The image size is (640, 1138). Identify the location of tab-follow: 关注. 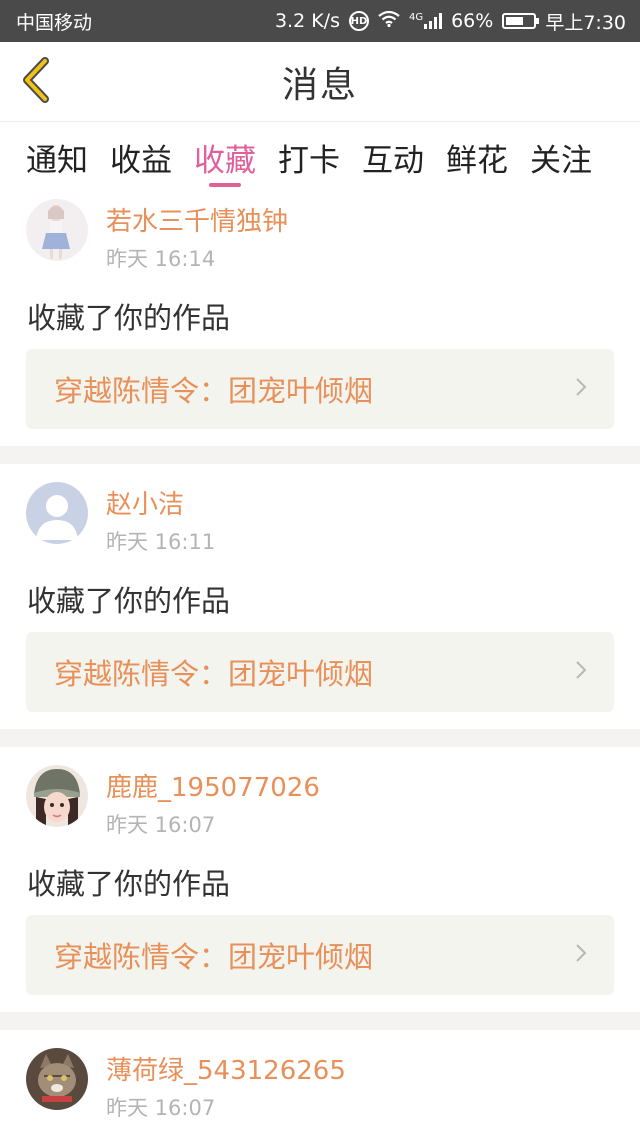
(561, 156).